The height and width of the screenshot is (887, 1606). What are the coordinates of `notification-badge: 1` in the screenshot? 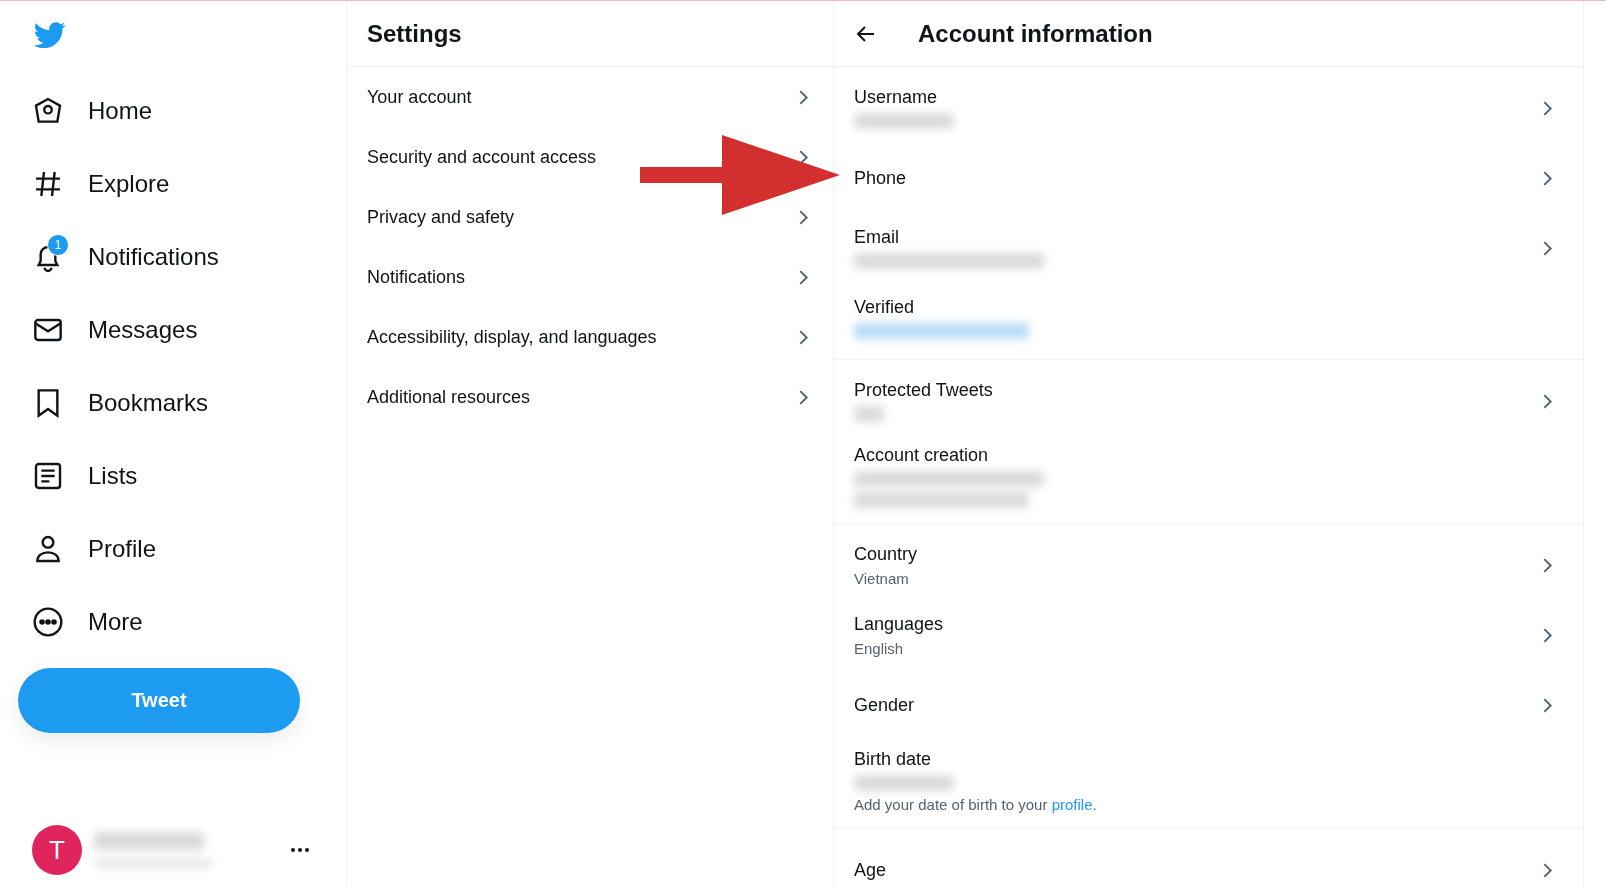 It's located at (58, 244).